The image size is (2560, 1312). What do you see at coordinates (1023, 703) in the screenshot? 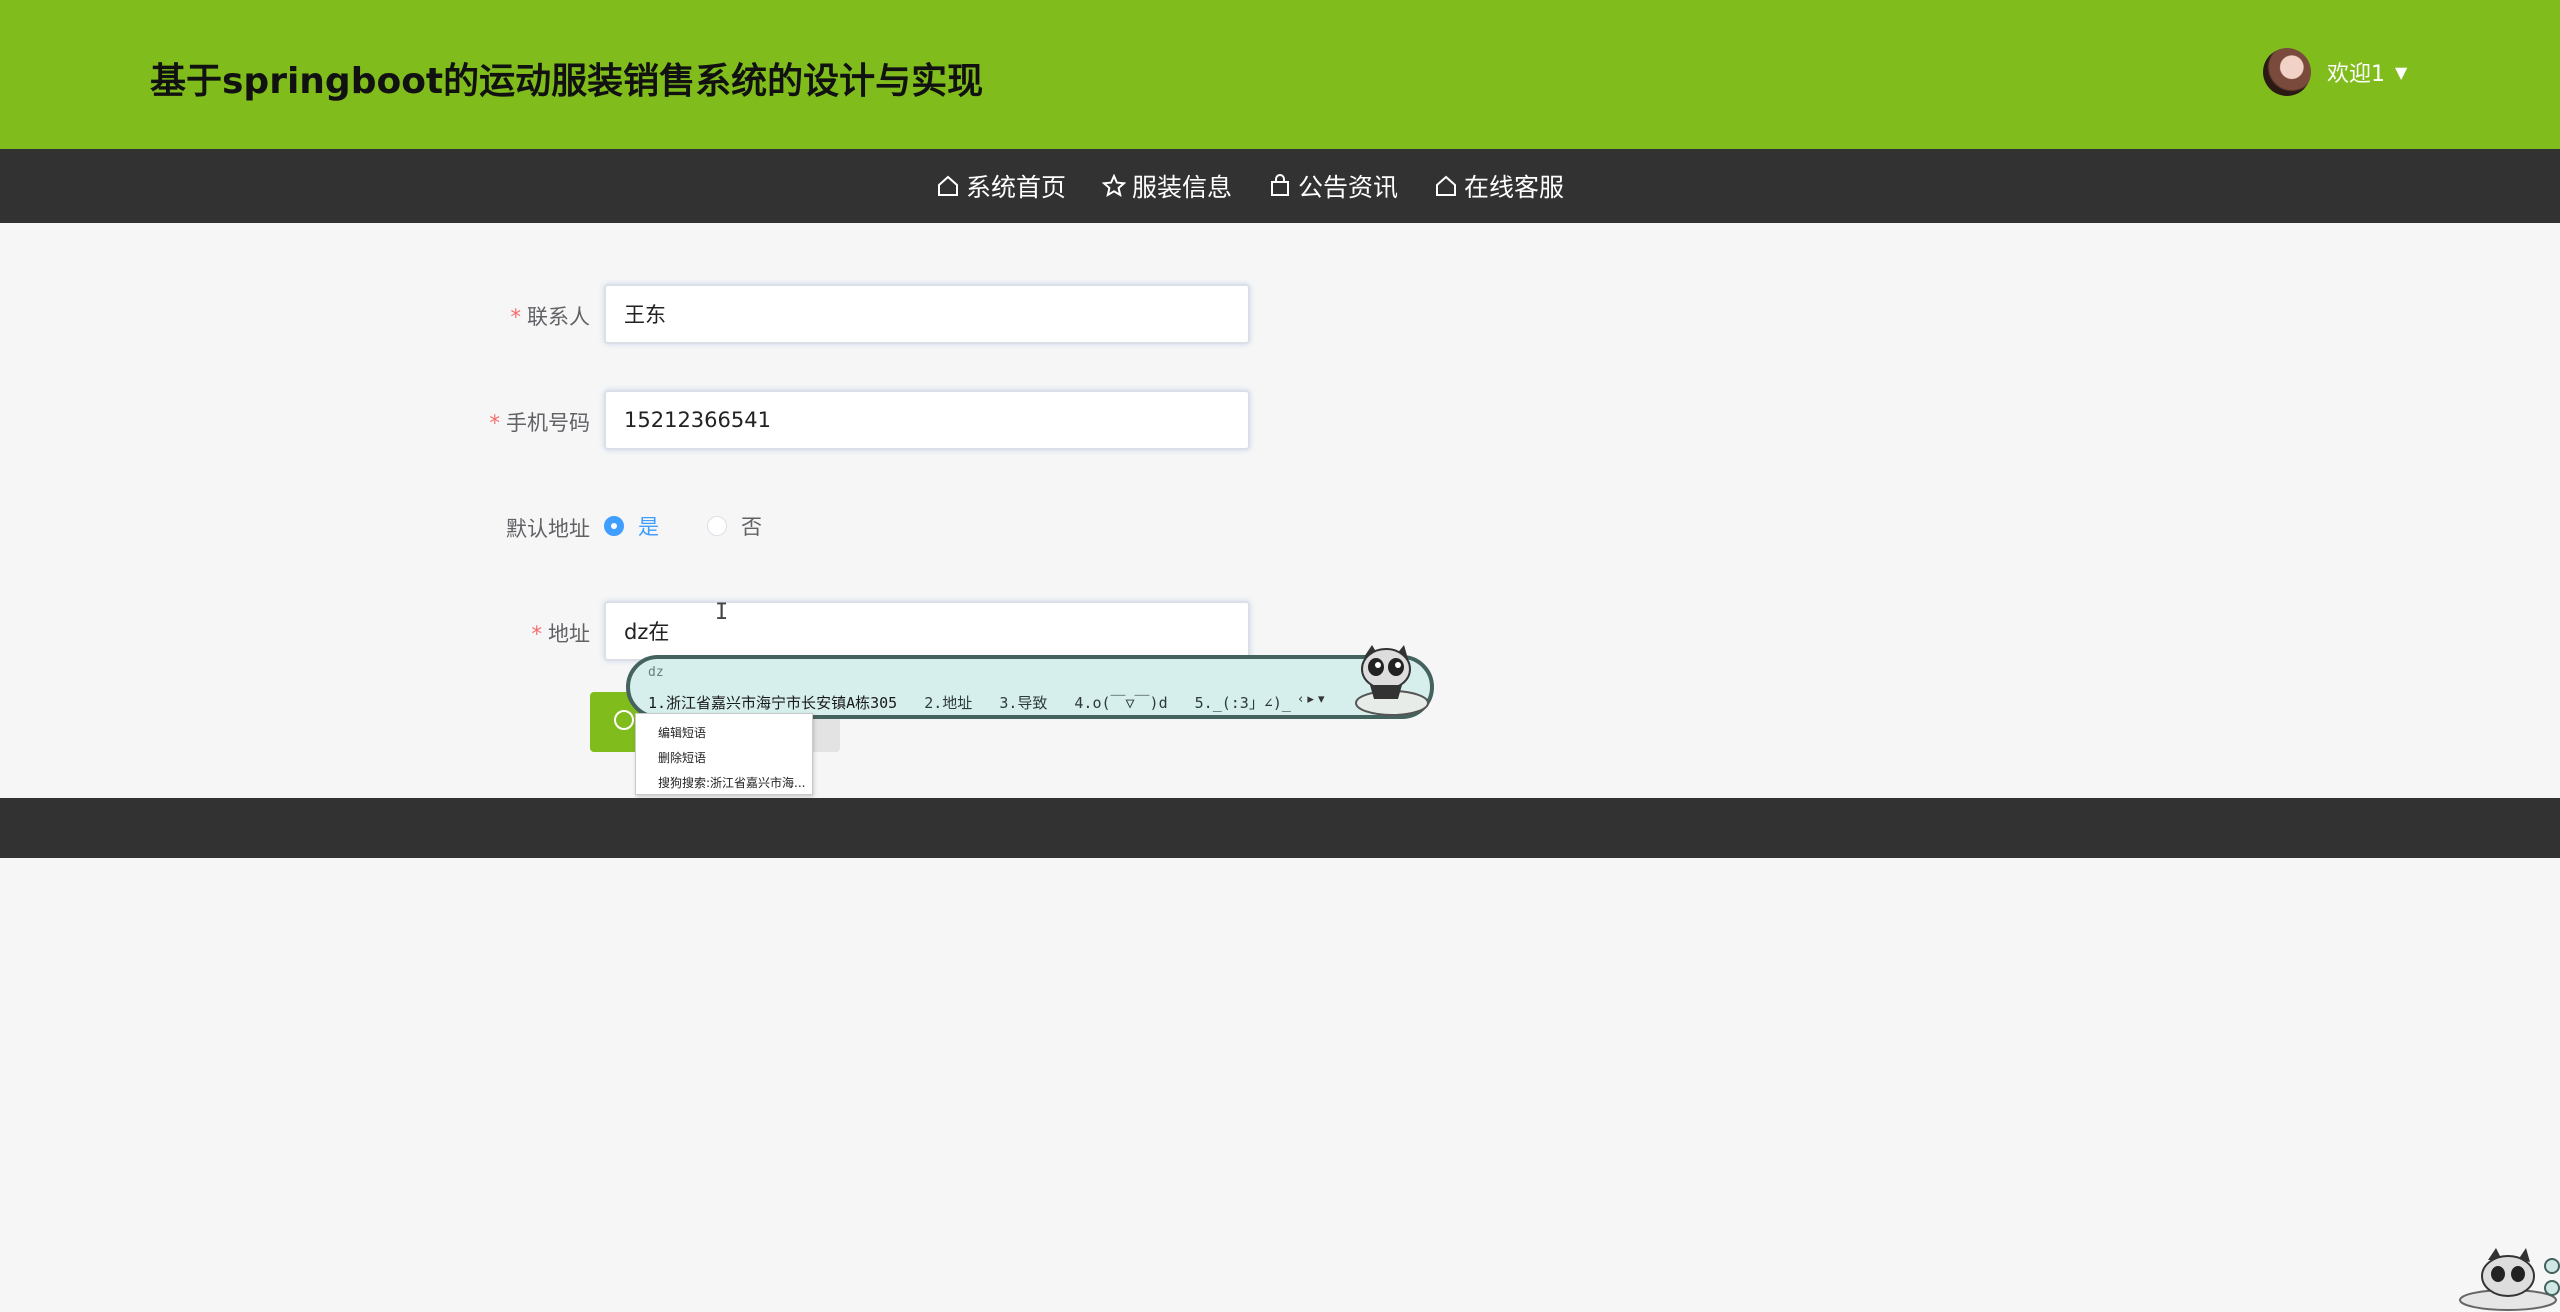
I see `ime-candidate: 3.导致` at bounding box center [1023, 703].